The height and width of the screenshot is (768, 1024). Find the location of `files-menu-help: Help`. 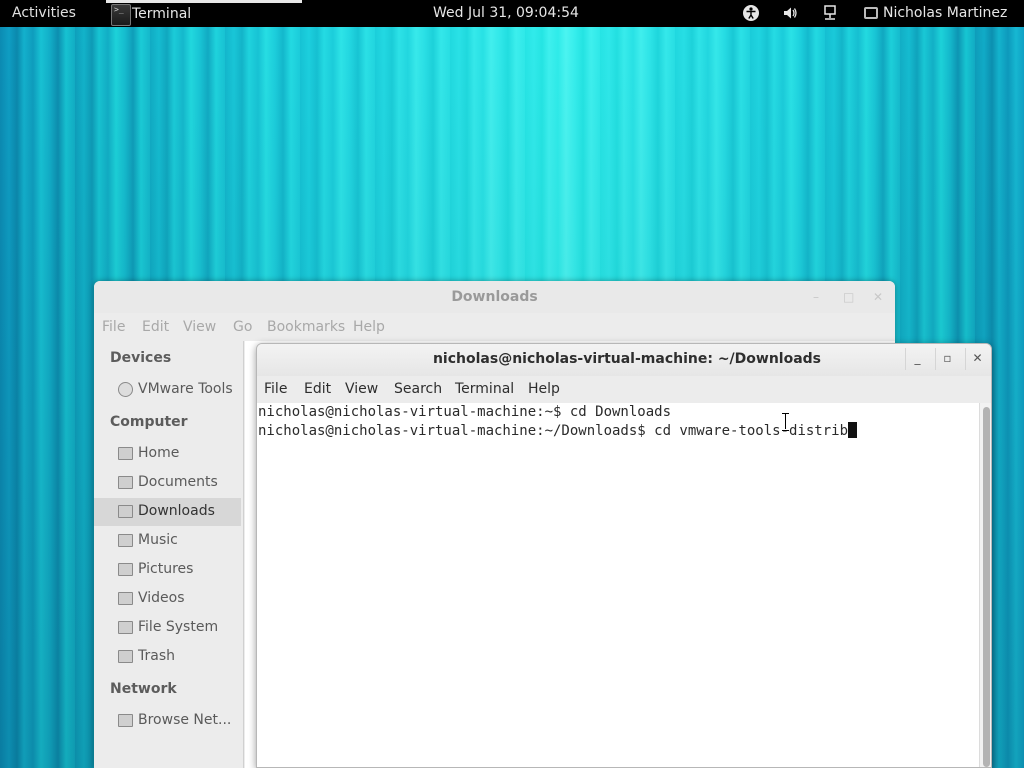

files-menu-help: Help is located at coordinates (369, 327).